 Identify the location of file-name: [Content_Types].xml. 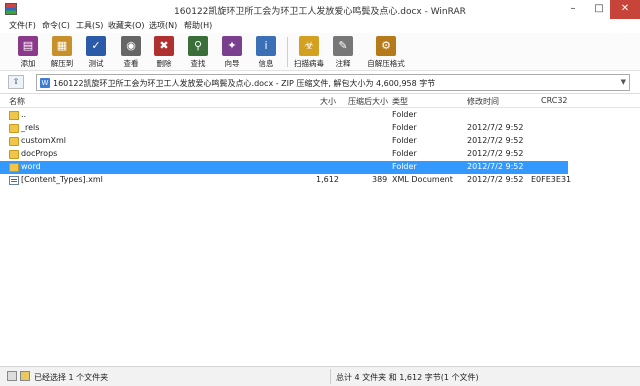
(62, 179).